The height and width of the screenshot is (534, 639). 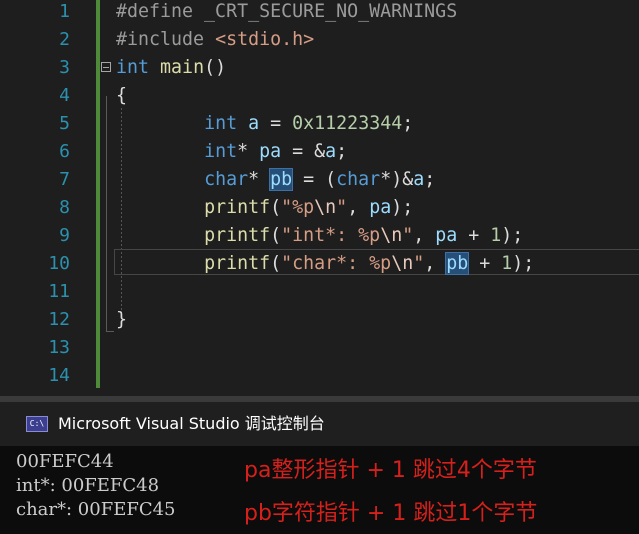 I want to click on code-line: 12}, so click(x=319, y=320).